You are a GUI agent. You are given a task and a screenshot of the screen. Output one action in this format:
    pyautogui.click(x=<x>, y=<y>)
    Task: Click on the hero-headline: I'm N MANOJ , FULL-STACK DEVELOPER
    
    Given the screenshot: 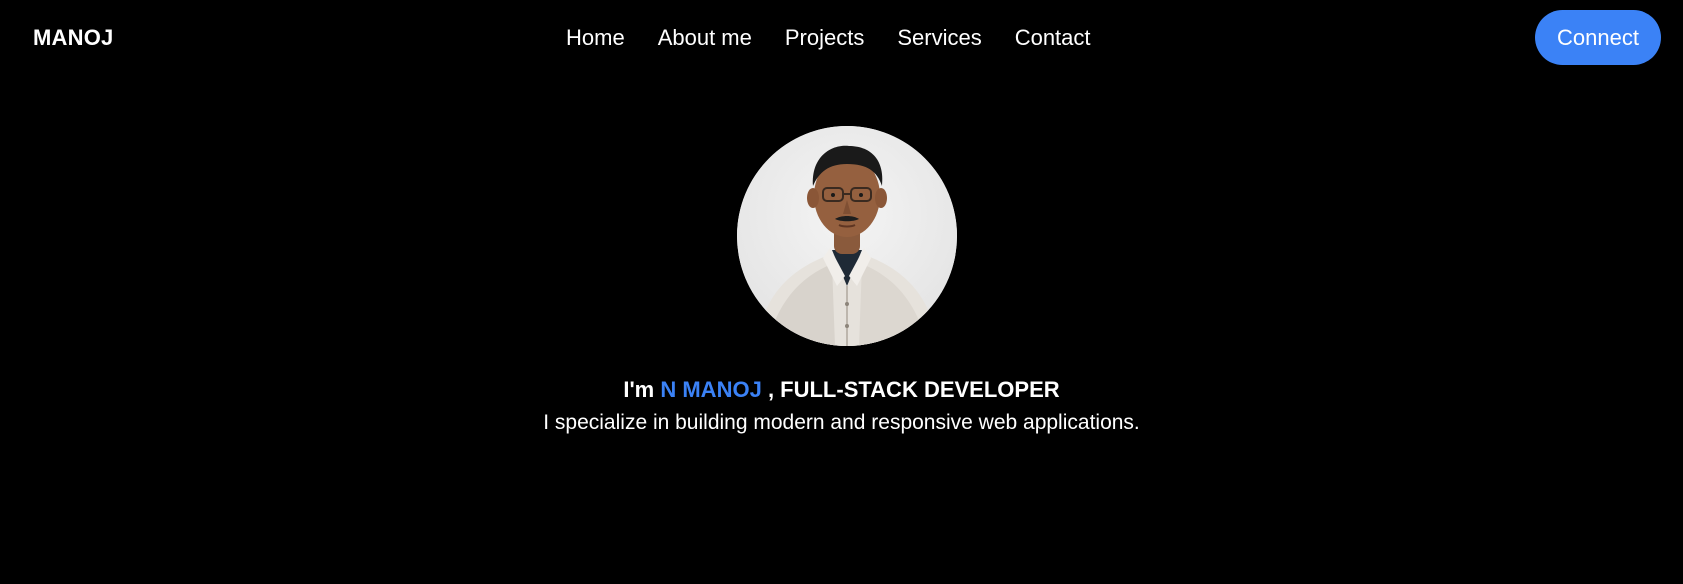 What is the action you would take?
    pyautogui.click(x=841, y=390)
    